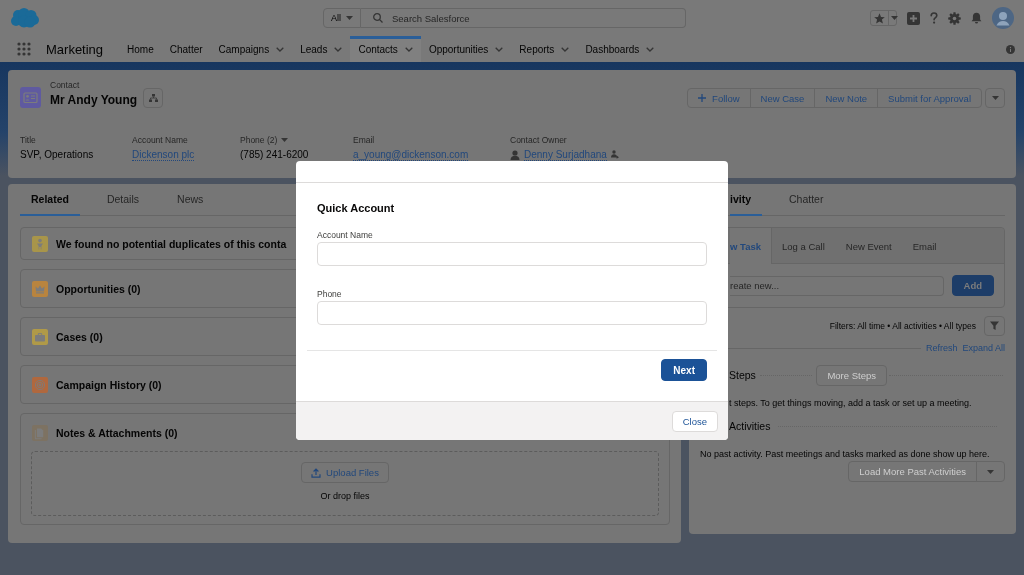  What do you see at coordinates (117, 432) in the screenshot?
I see `related-list-title: Notes & Attachments (0)` at bounding box center [117, 432].